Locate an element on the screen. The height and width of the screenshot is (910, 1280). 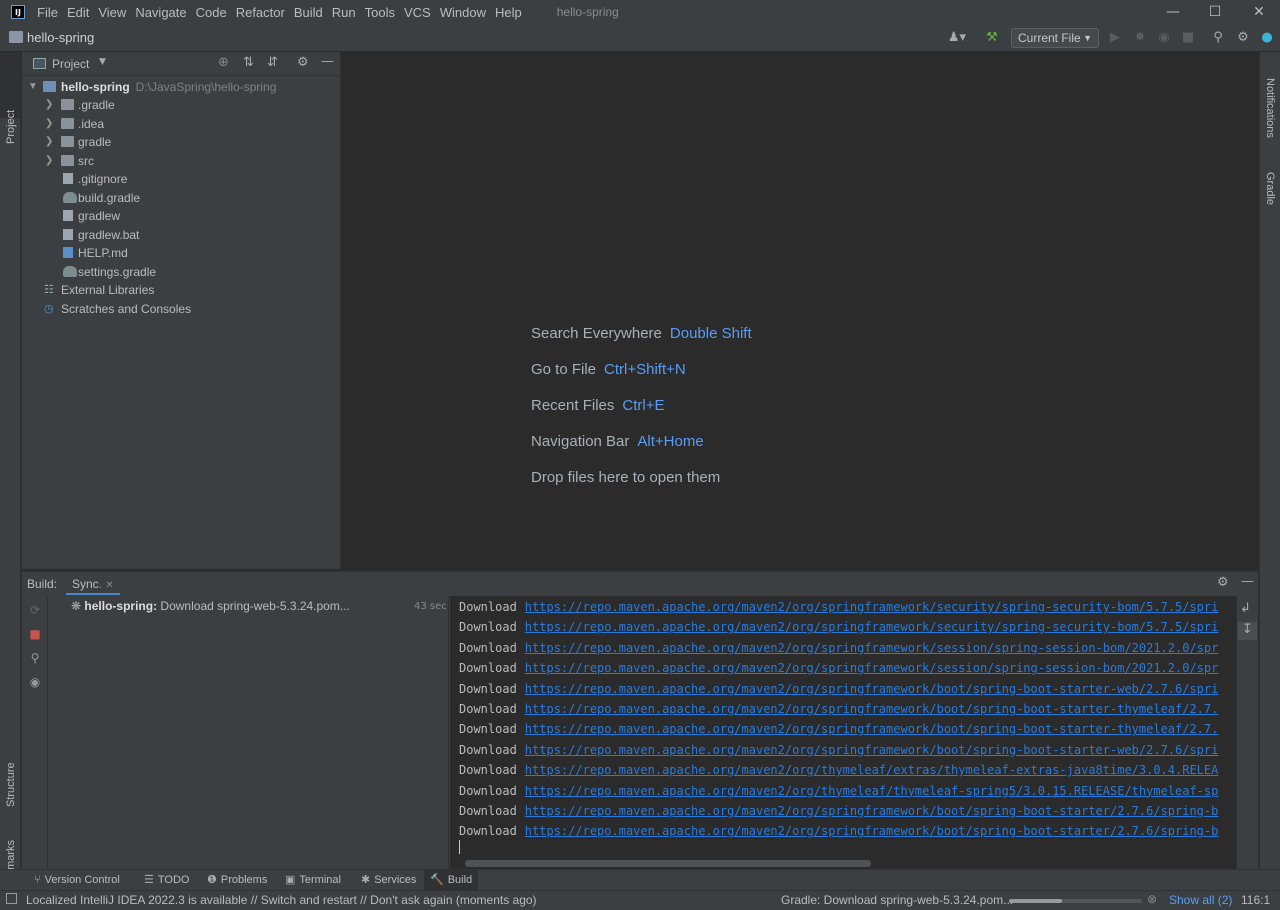
tool-tab-terminal: ▣ Terminal is located at coordinates (313, 880).